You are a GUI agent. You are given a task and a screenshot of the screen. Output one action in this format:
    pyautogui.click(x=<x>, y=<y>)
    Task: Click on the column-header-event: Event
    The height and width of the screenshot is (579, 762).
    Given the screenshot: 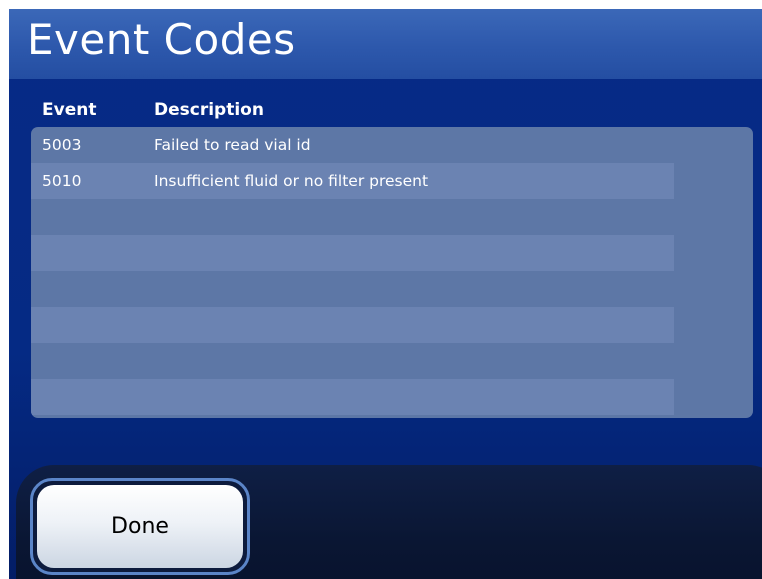 What is the action you would take?
    pyautogui.click(x=69, y=110)
    